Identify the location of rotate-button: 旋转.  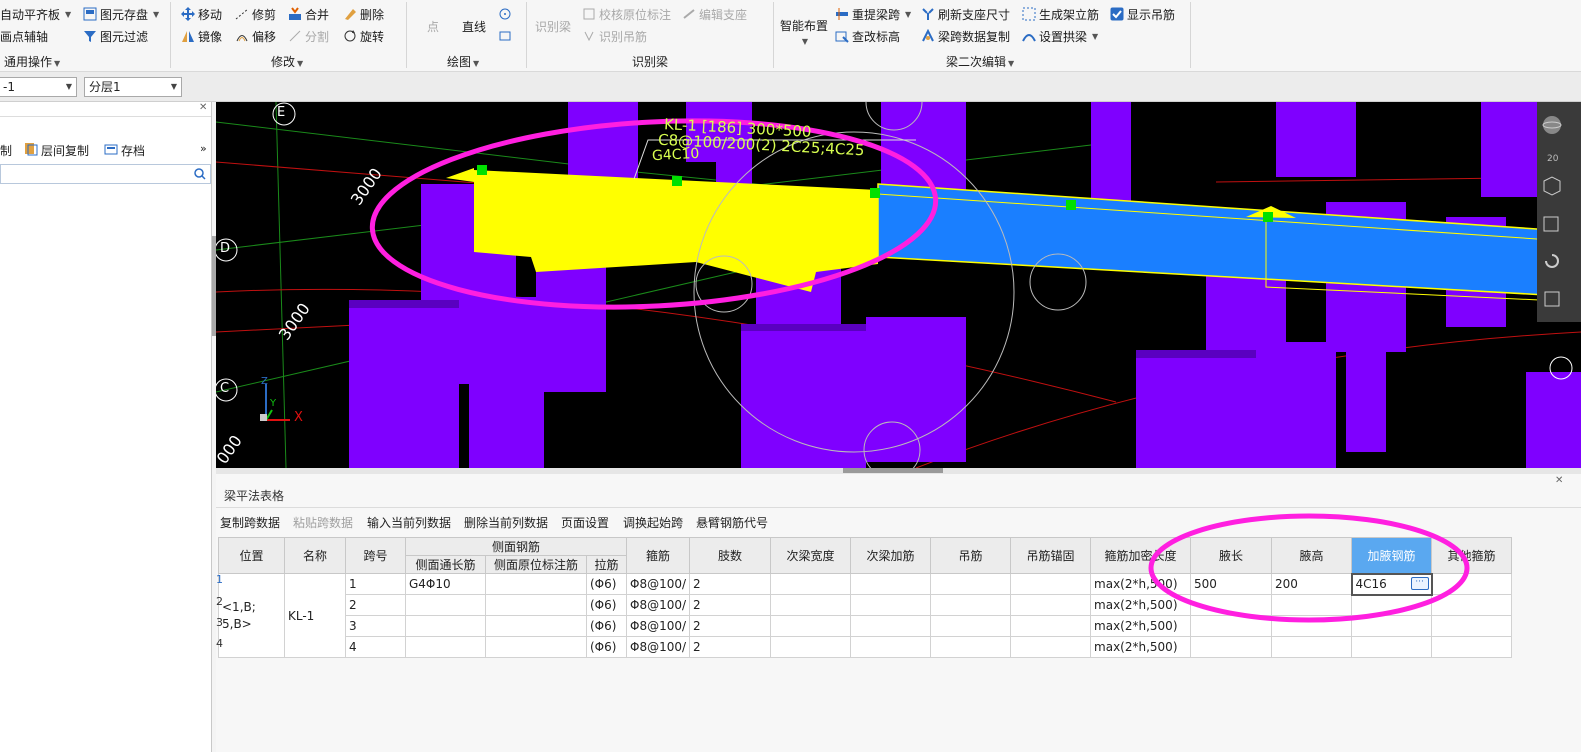
(363, 36).